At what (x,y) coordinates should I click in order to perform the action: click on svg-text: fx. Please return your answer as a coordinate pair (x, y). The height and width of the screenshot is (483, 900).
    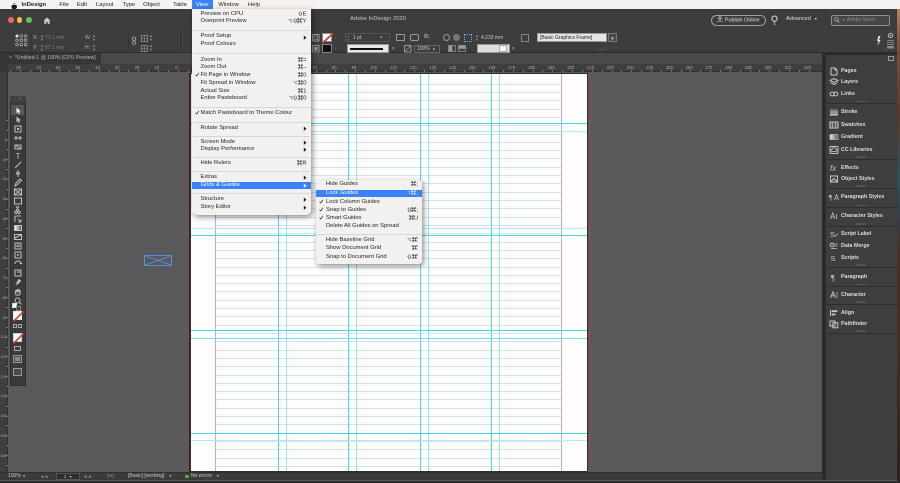
    Looking at the image, I should click on (833, 168).